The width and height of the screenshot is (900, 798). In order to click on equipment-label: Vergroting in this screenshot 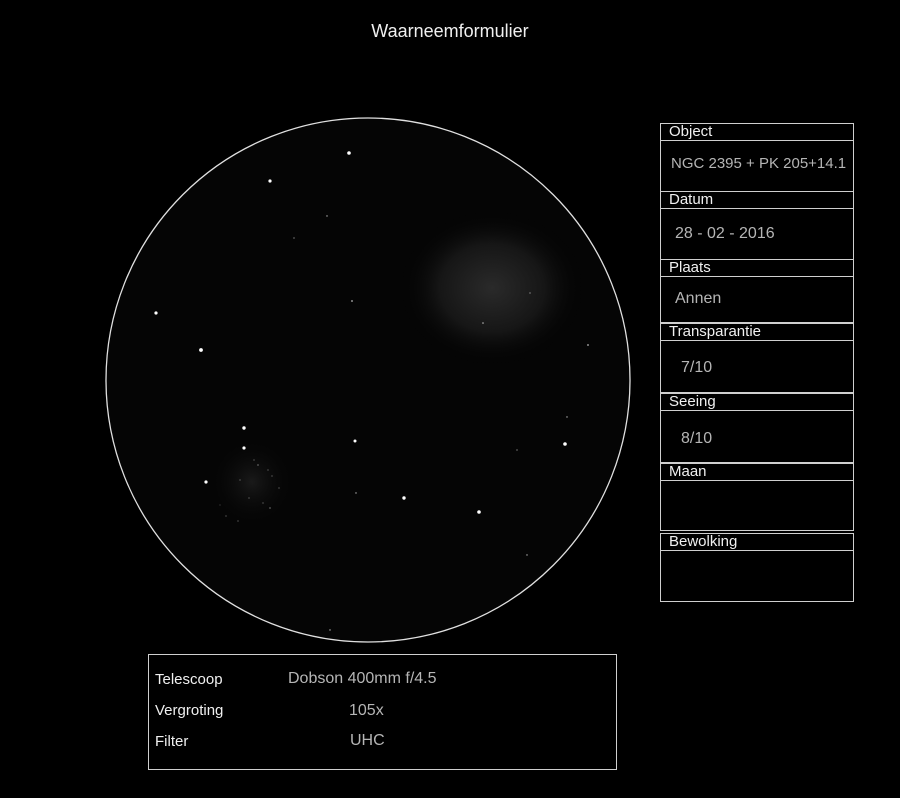, I will do `click(189, 710)`.